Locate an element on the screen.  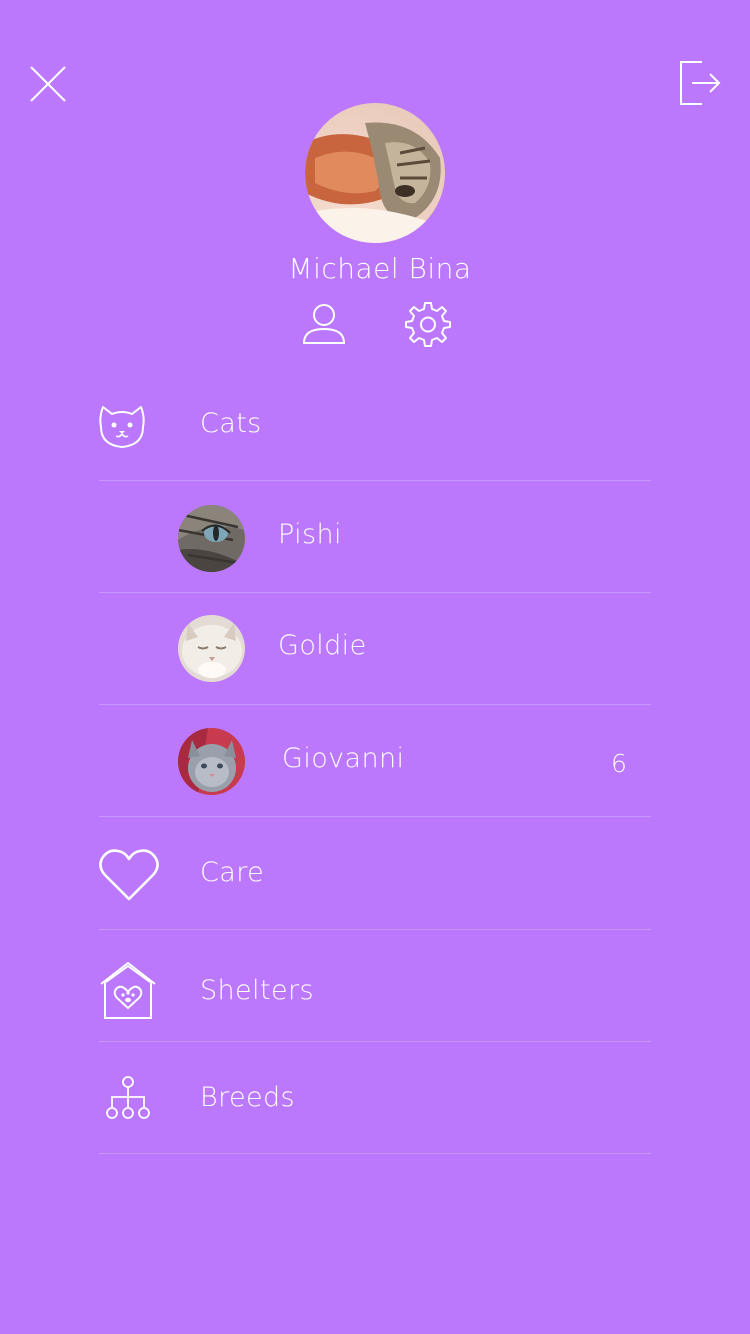
menu-item-care: Care is located at coordinates (375, 873).